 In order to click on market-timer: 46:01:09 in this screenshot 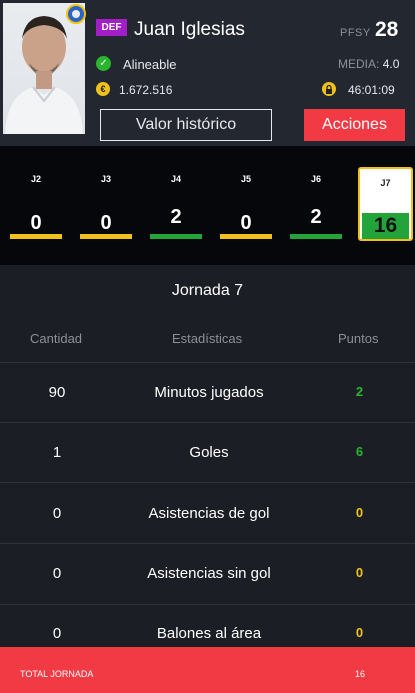, I will do `click(371, 90)`.